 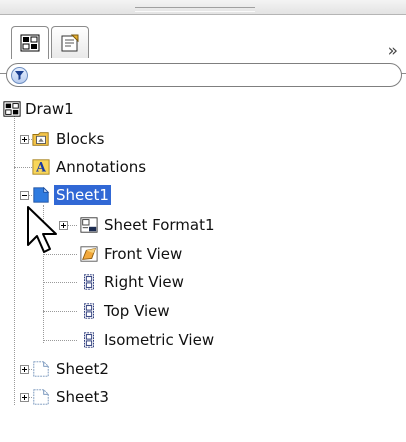 I want to click on drawing-icon, so click(x=12, y=109).